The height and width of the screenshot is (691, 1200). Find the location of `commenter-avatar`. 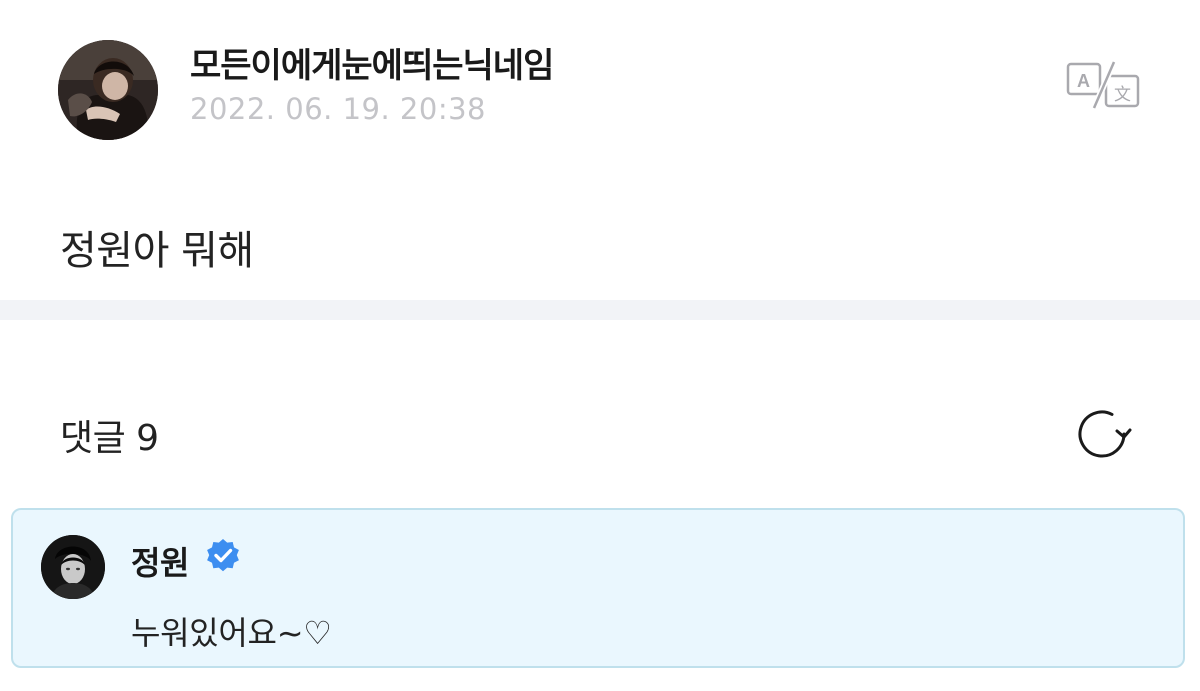

commenter-avatar is located at coordinates (73, 567).